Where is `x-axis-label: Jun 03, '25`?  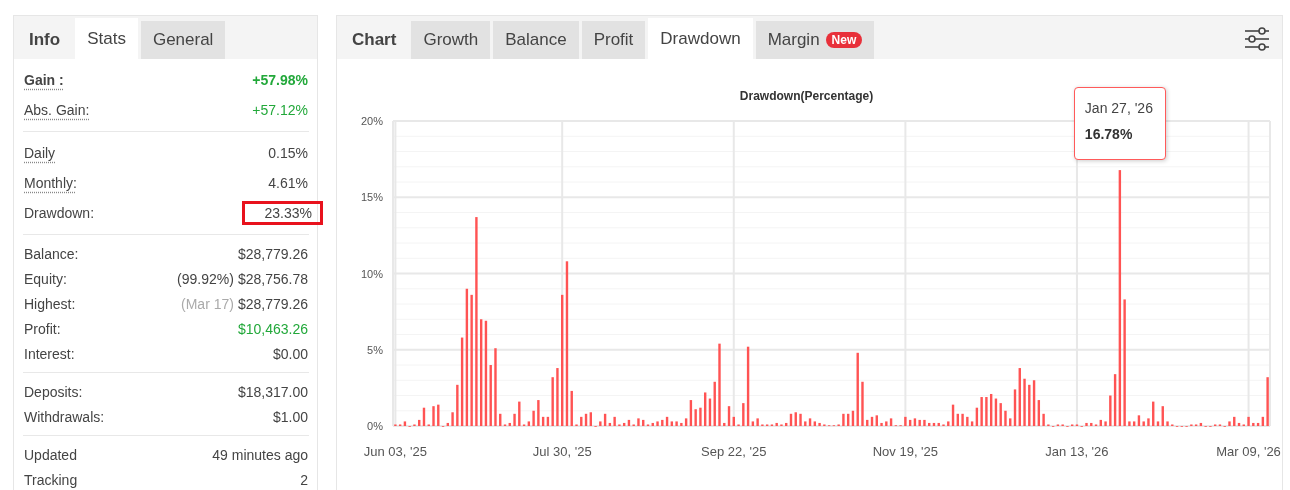
x-axis-label: Jun 03, '25 is located at coordinates (395, 451).